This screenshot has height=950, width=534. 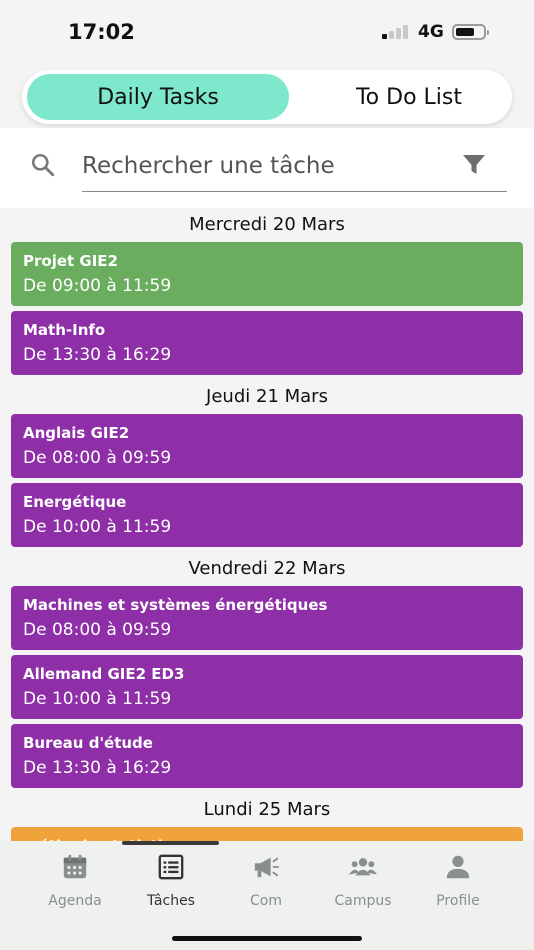 What do you see at coordinates (104, 674) in the screenshot?
I see `task-title: Allemand GIE2 ED3` at bounding box center [104, 674].